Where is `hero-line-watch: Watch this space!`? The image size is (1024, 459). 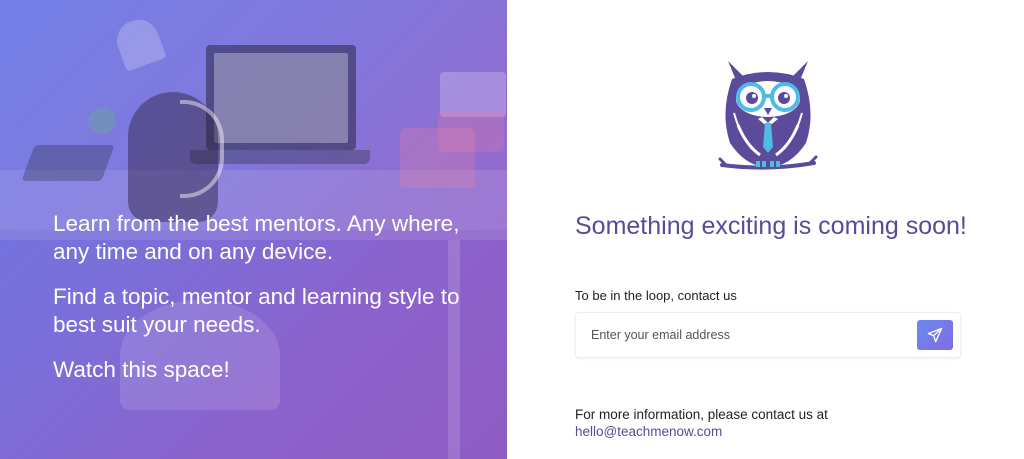
hero-line-watch: Watch this space! is located at coordinates (141, 369).